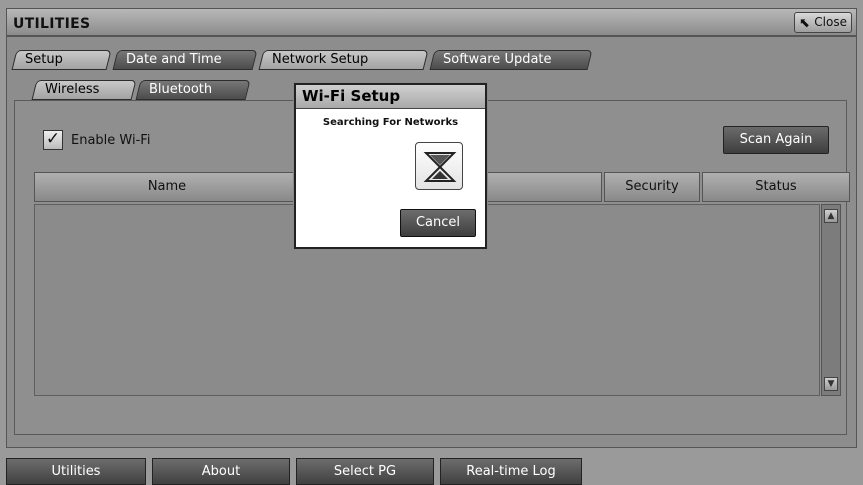 This screenshot has height=485, width=863. What do you see at coordinates (831, 384) in the screenshot?
I see `scroll-down-icon: ▼` at bounding box center [831, 384].